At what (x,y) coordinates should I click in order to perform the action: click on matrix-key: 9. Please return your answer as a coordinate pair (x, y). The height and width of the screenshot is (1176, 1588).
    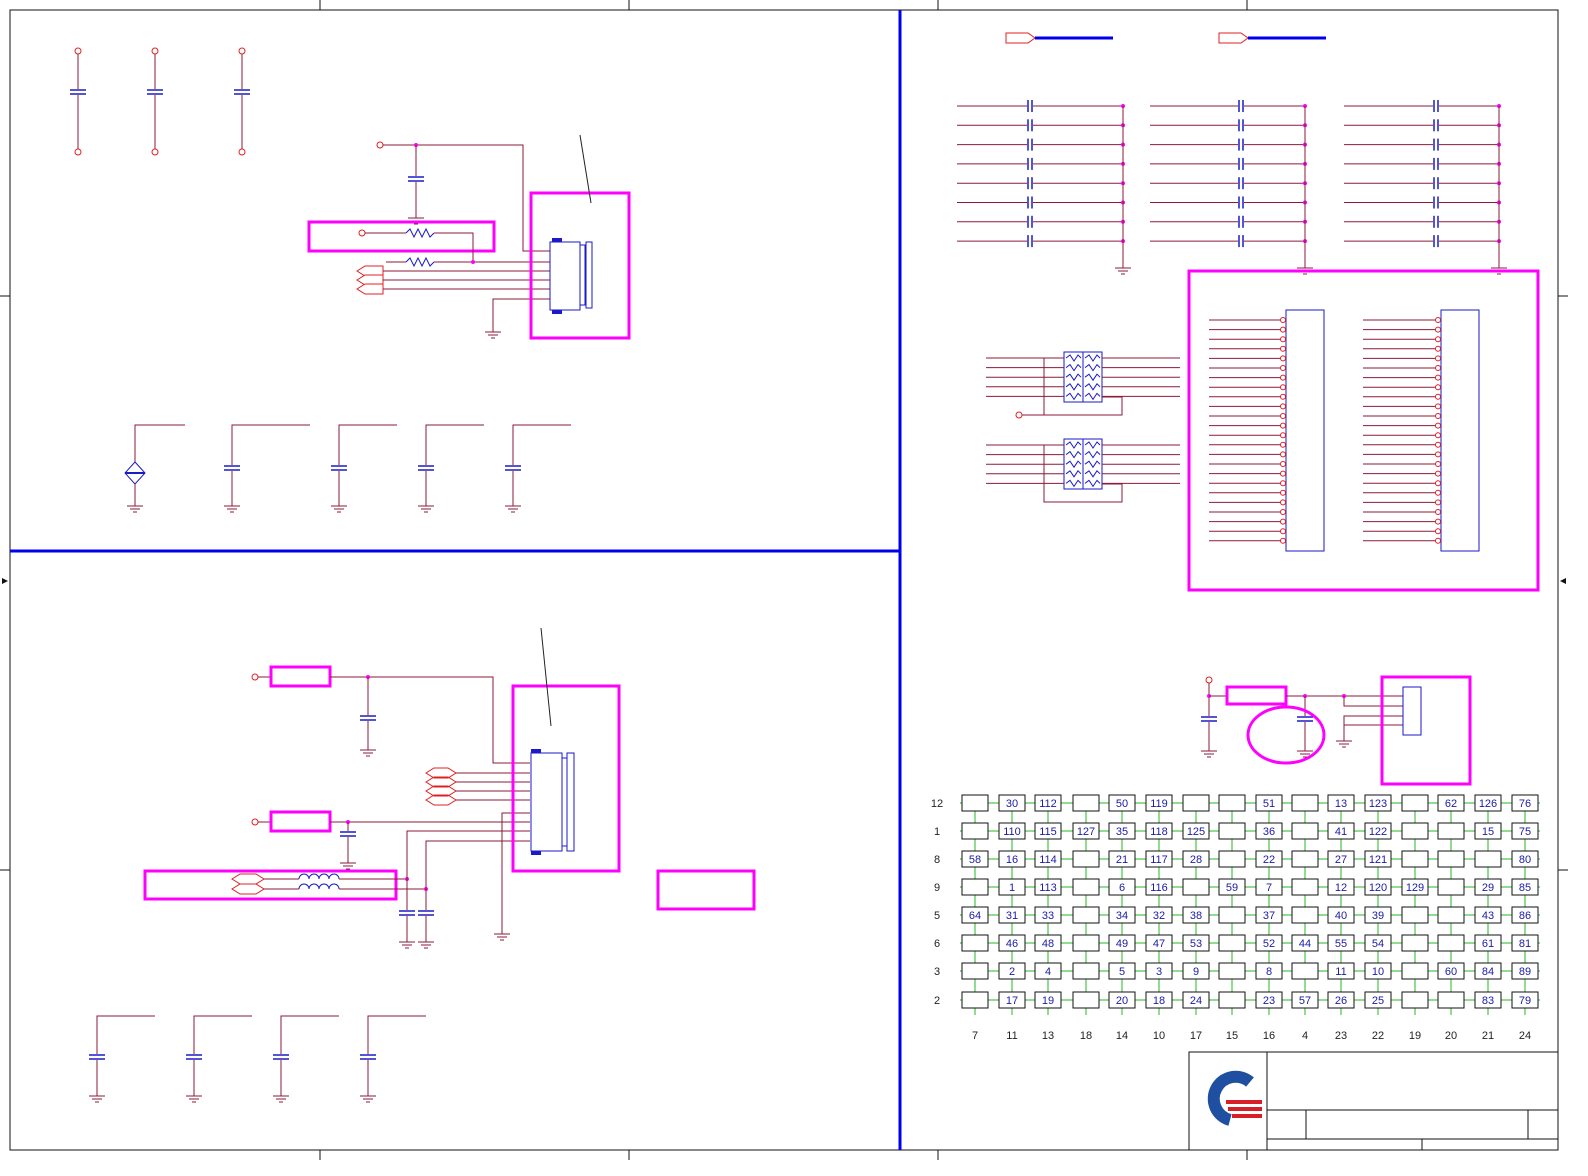
    Looking at the image, I should click on (1196, 971).